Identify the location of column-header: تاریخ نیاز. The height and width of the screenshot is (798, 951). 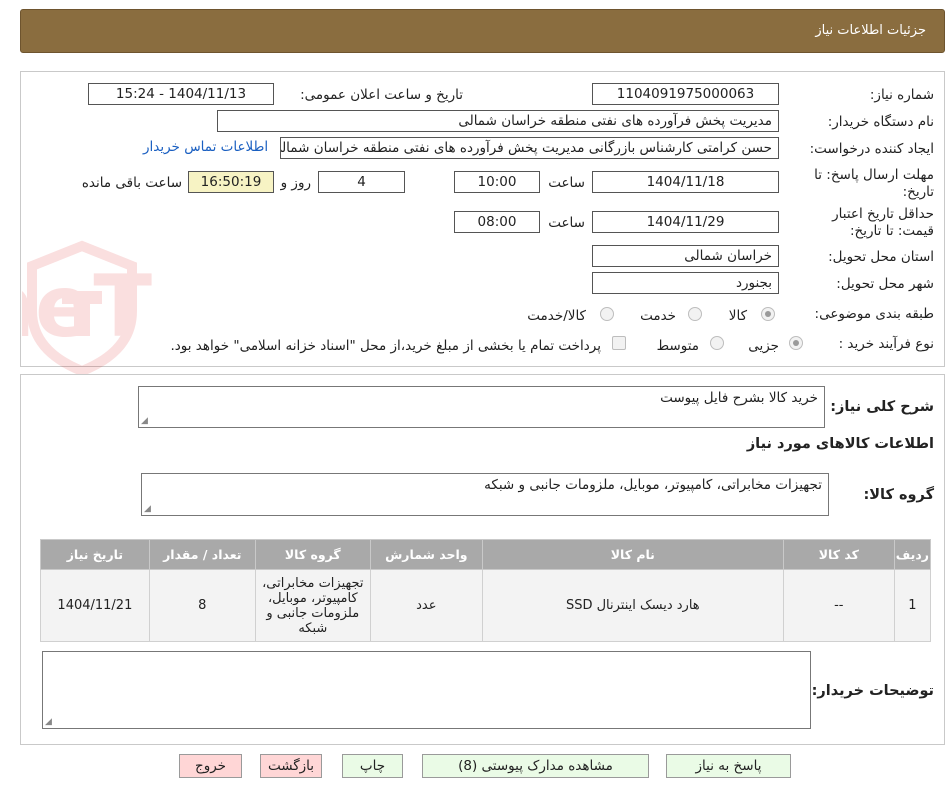
(95, 554).